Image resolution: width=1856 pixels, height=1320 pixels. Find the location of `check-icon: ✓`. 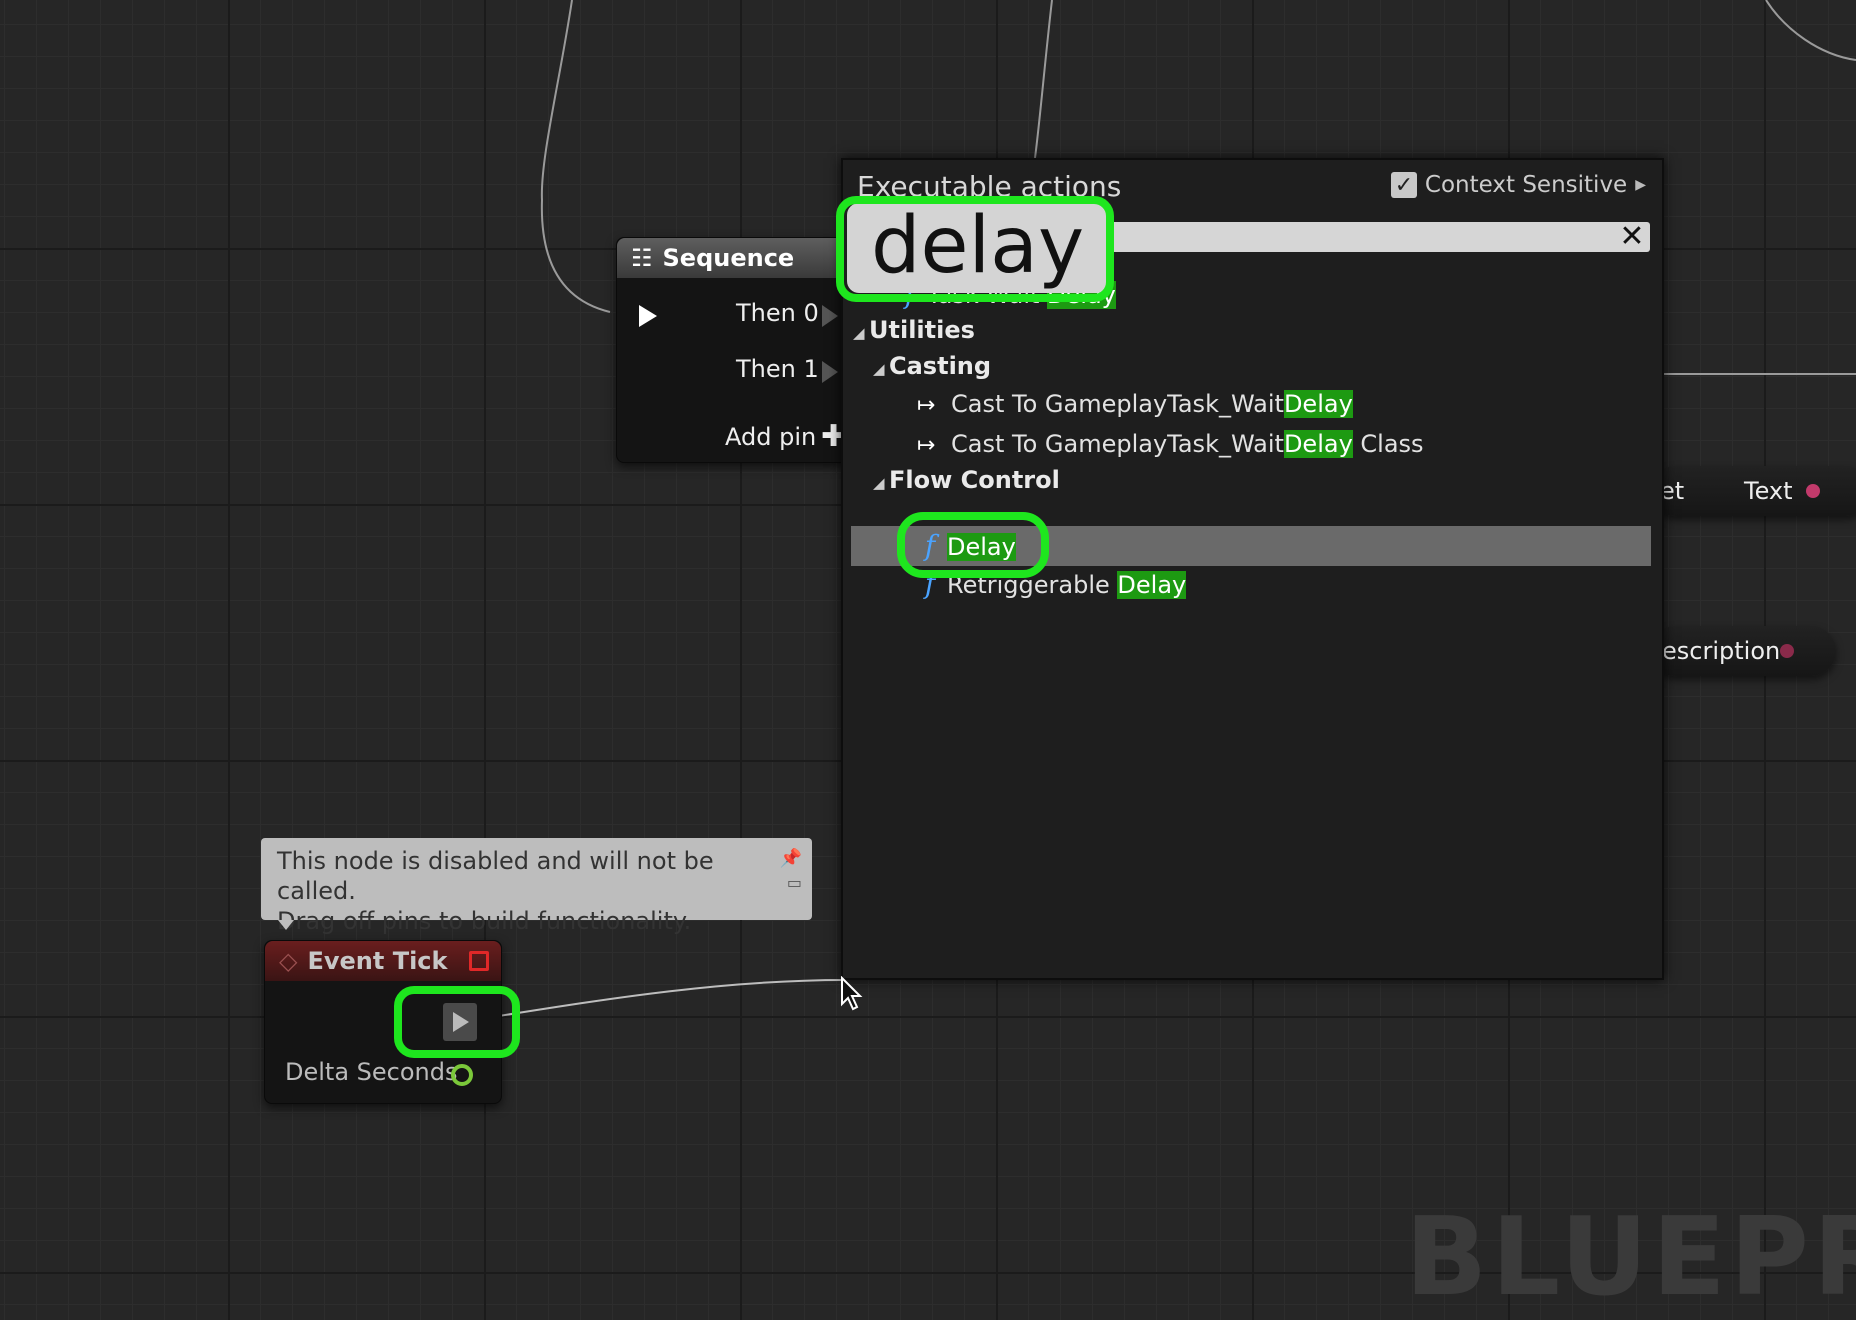

check-icon: ✓ is located at coordinates (1403, 185).